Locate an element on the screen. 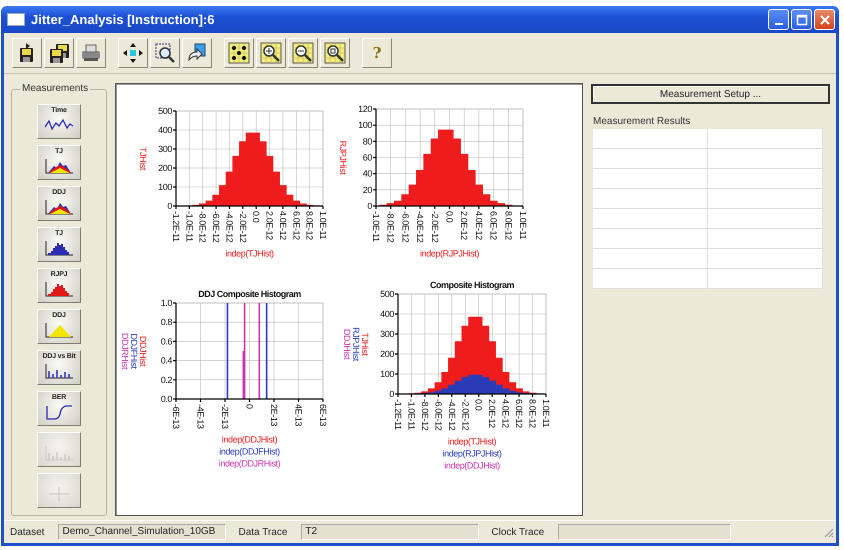 This screenshot has width=844, height=550. printer-icon is located at coordinates (91, 53).